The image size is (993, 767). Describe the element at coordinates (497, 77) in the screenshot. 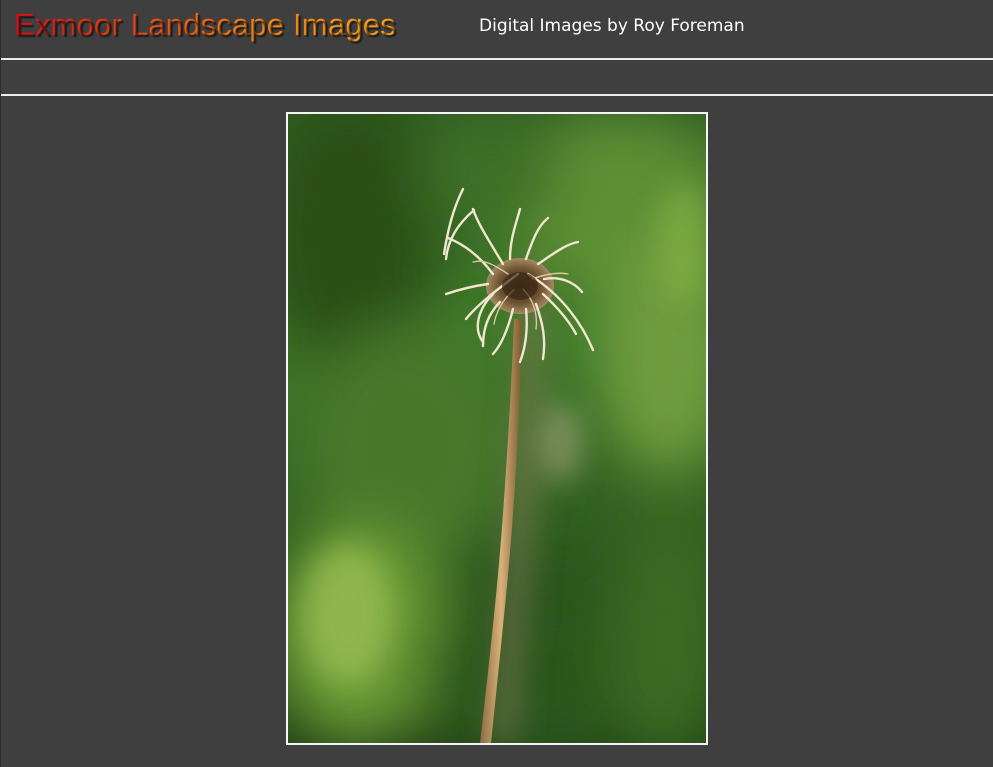

I see `nav-bar` at that location.